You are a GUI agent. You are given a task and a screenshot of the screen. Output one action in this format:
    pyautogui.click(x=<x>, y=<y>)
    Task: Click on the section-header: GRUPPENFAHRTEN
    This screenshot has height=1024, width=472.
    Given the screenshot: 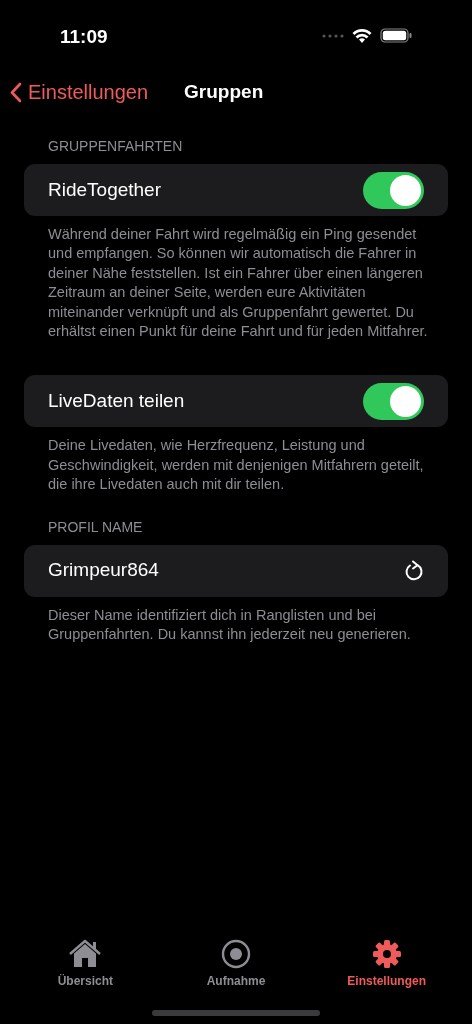 What is the action you would take?
    pyautogui.click(x=115, y=146)
    